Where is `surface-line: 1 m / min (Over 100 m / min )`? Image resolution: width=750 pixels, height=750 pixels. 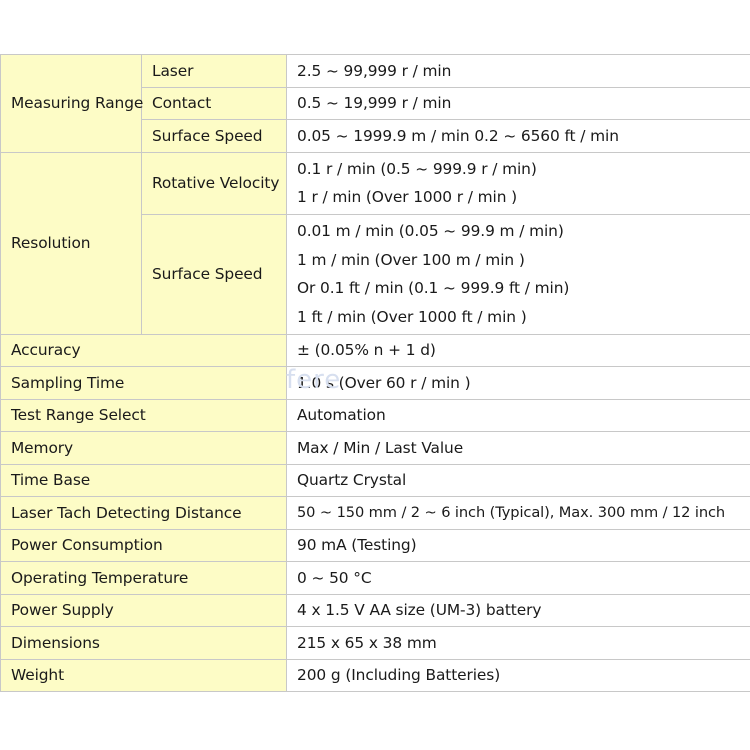 surface-line: 1 m / min (Over 100 m / min ) is located at coordinates (411, 259).